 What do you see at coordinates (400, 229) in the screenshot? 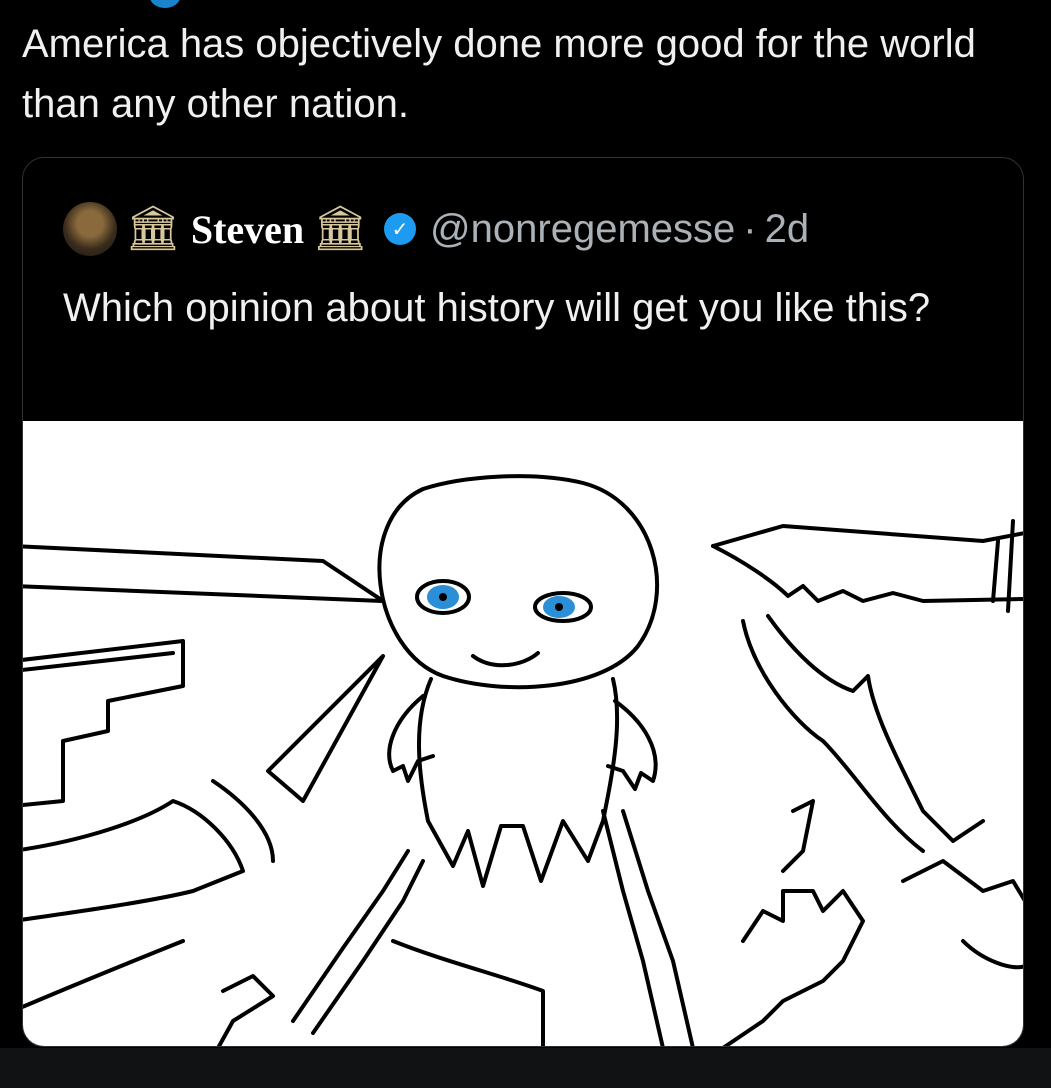
I see `verified-badge-icon: ✓` at bounding box center [400, 229].